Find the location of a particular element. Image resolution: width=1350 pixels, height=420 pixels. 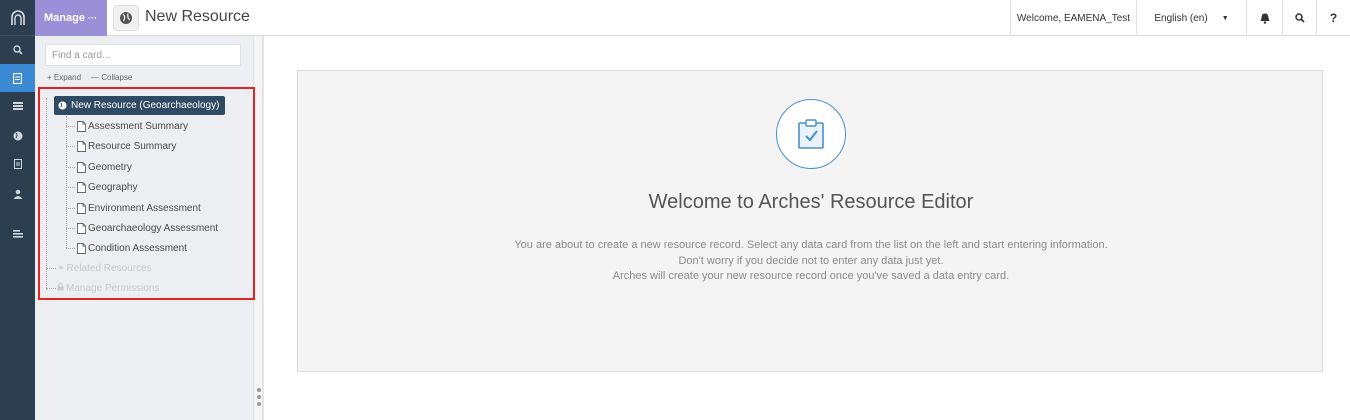

page-title: New Resource is located at coordinates (197, 16).